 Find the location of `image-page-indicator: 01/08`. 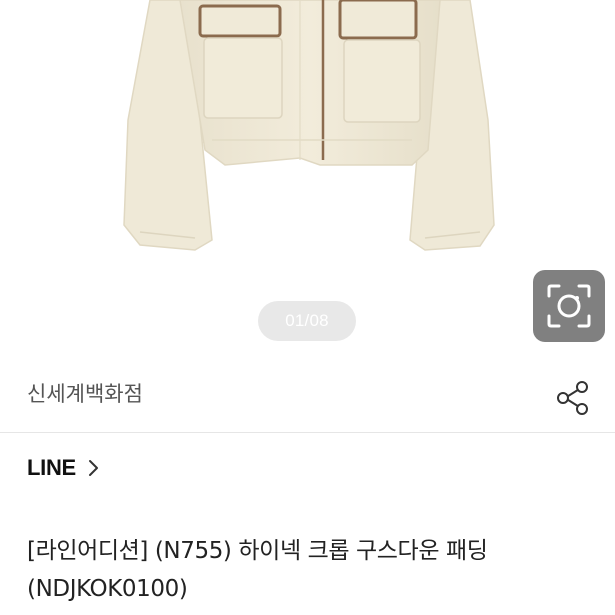

image-page-indicator: 01/08 is located at coordinates (307, 321).